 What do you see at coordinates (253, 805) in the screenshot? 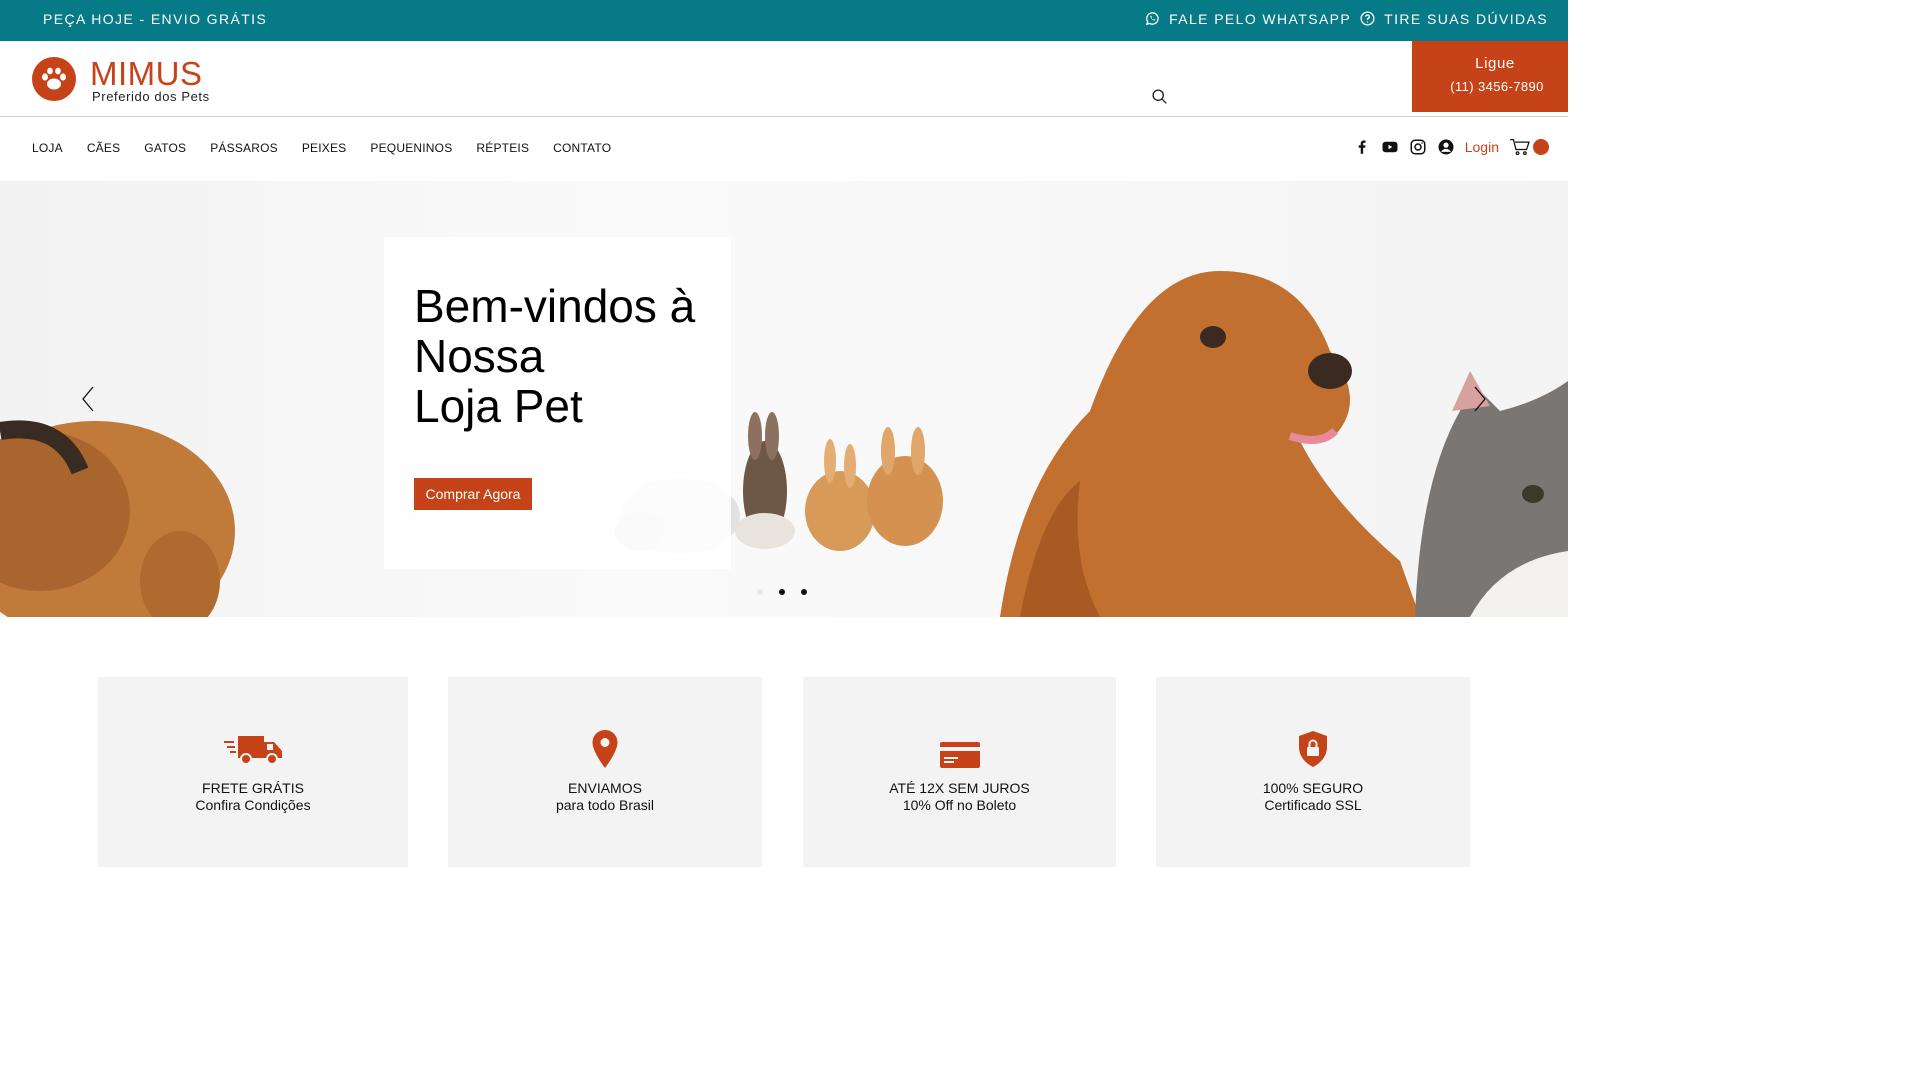
I see `feature-subtitle: Confira Condições` at bounding box center [253, 805].